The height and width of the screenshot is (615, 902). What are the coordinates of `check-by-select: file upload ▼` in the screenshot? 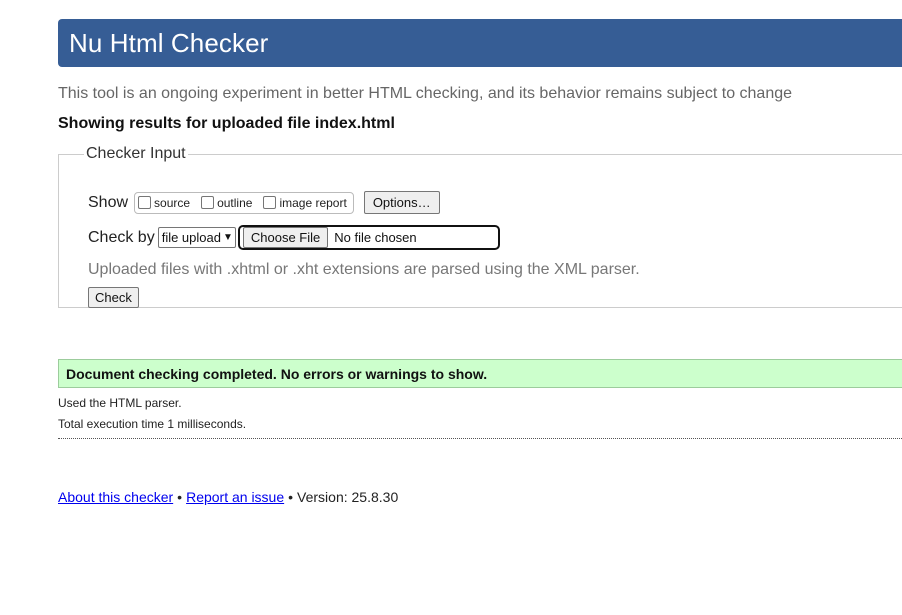 It's located at (196, 237).